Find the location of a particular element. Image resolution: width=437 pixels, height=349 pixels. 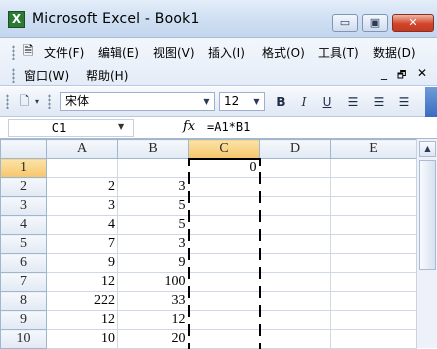

underline-button: U is located at coordinates (327, 102).